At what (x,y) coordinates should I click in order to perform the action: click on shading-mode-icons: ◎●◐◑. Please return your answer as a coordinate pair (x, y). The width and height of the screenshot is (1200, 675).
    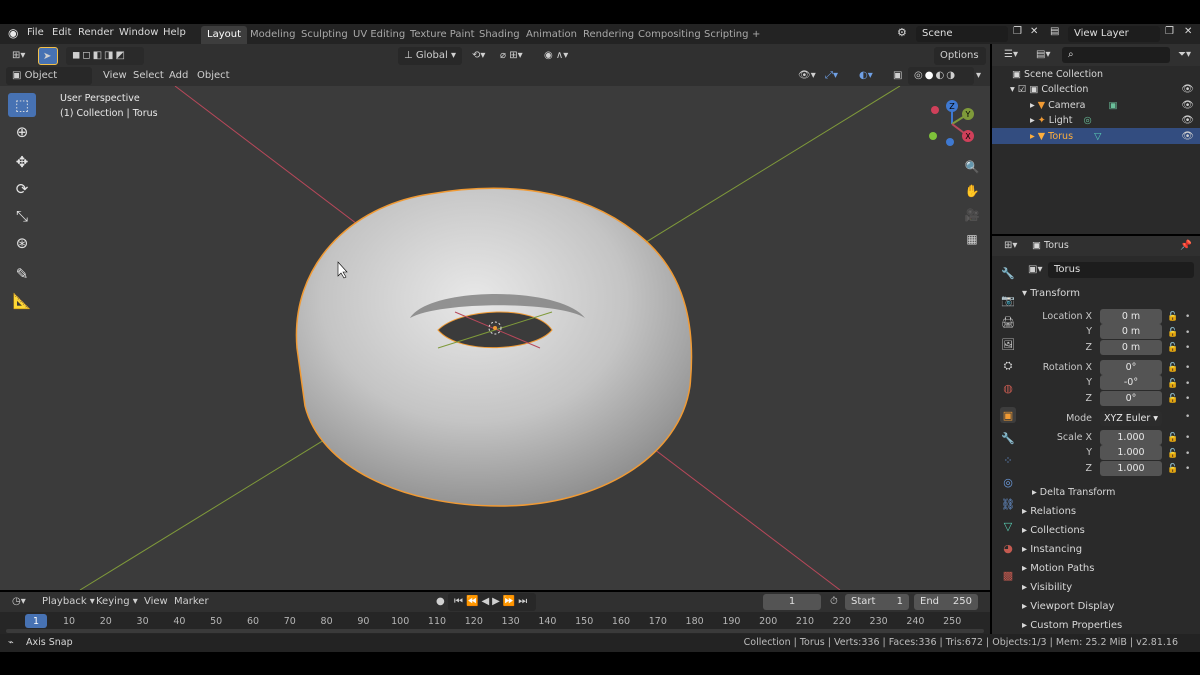
    Looking at the image, I should click on (941, 76).